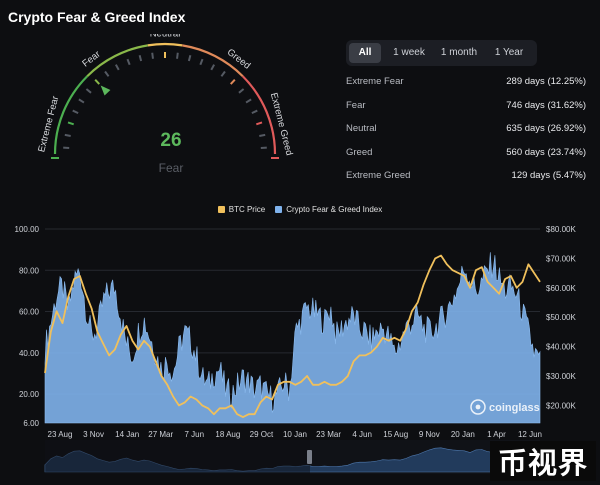  I want to click on navigator-handle-left, so click(309, 457).